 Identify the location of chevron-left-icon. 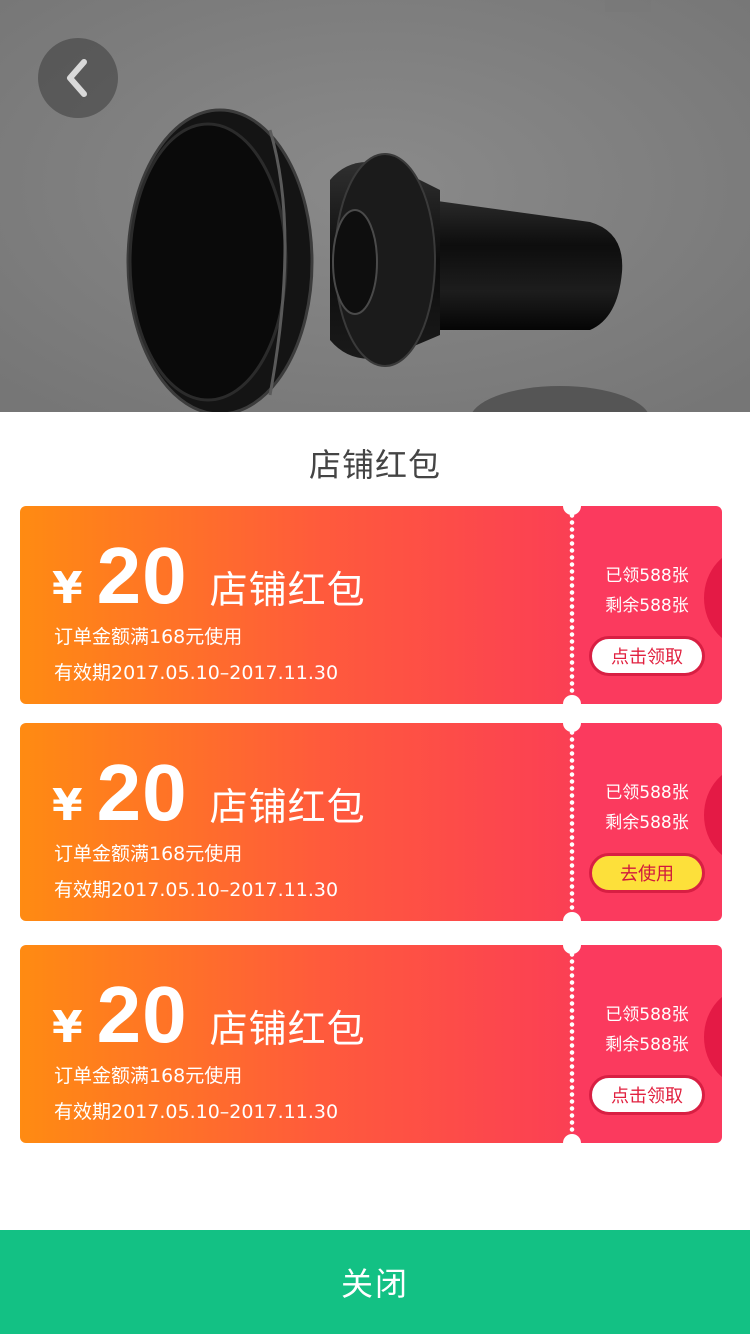
(77, 78).